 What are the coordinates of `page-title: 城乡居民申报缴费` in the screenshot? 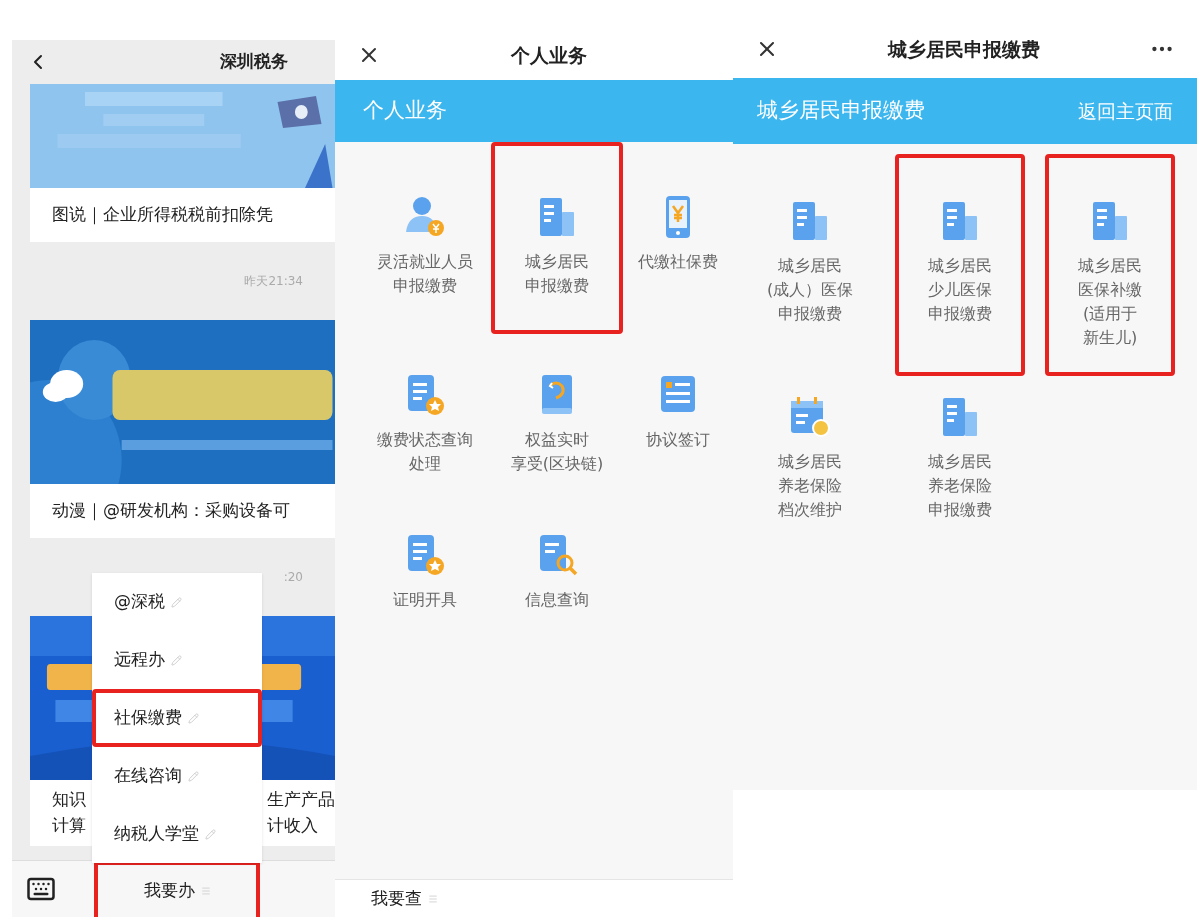 It's located at (964, 49).